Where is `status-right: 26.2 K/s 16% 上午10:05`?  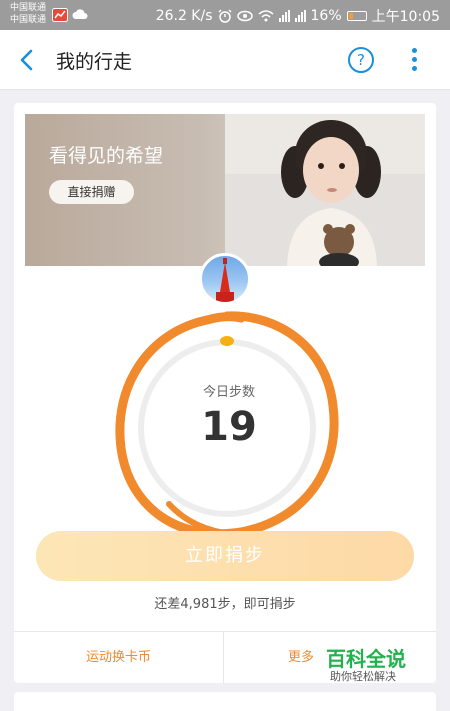 status-right: 26.2 K/s 16% 上午10:05 is located at coordinates (298, 16).